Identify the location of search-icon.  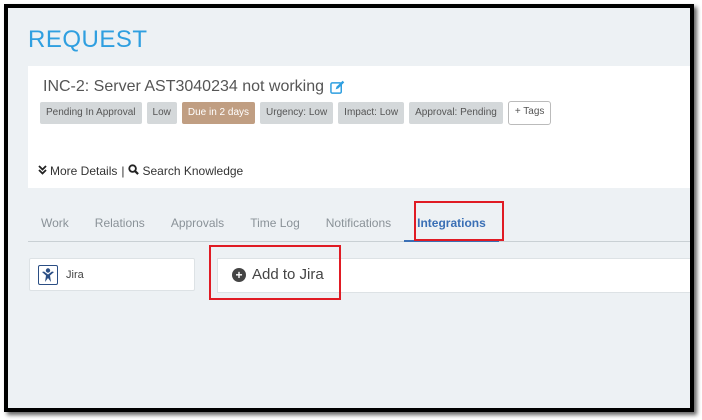
(134, 171).